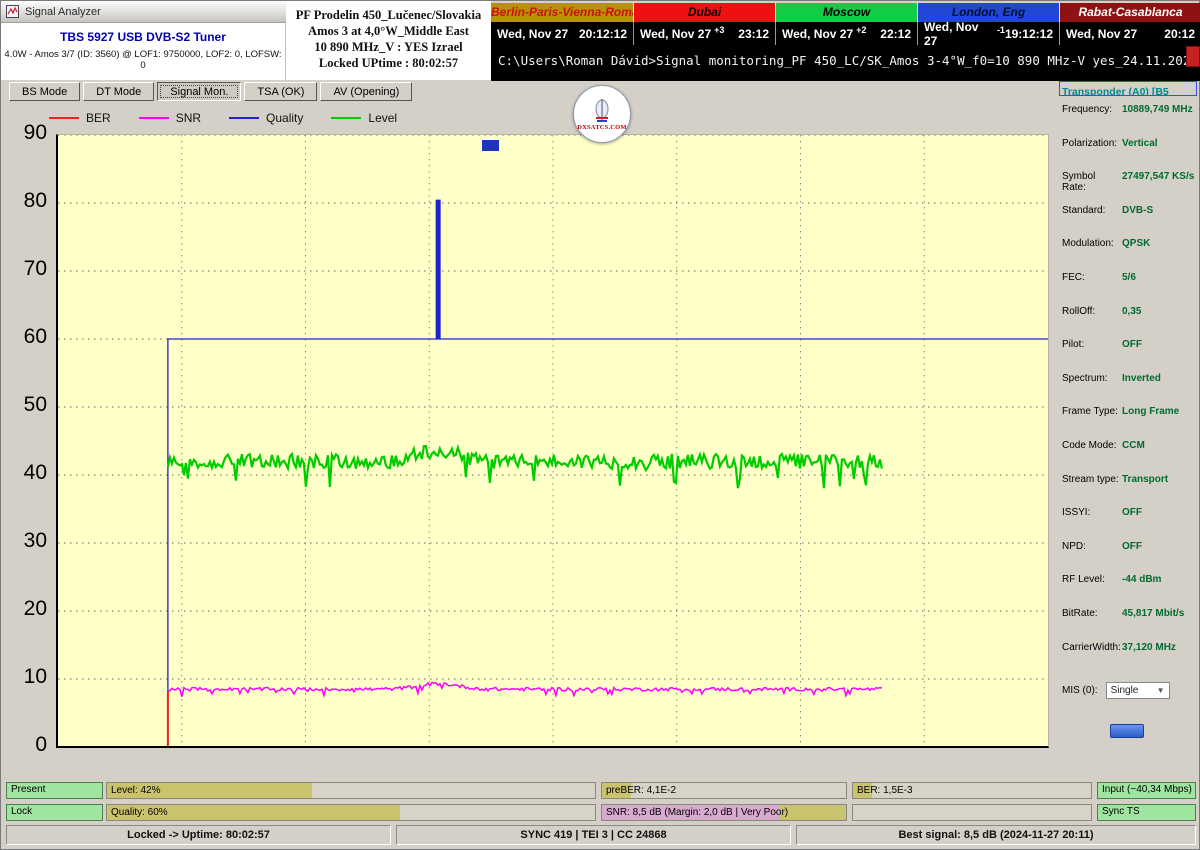 Image resolution: width=1200 pixels, height=850 pixels. I want to click on transponder-row: NPD: OFF, so click(1102, 546).